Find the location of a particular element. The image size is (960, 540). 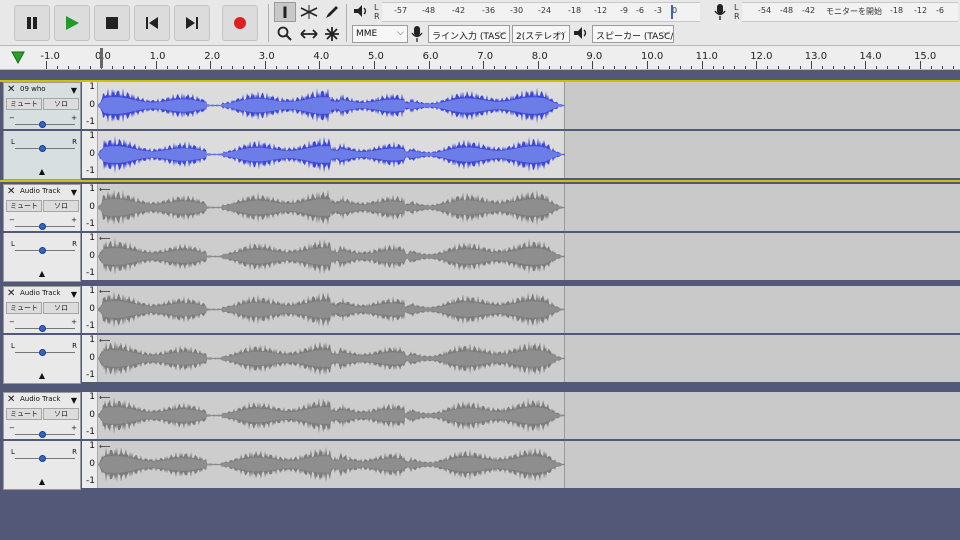

skip-start-button is located at coordinates (152, 23).